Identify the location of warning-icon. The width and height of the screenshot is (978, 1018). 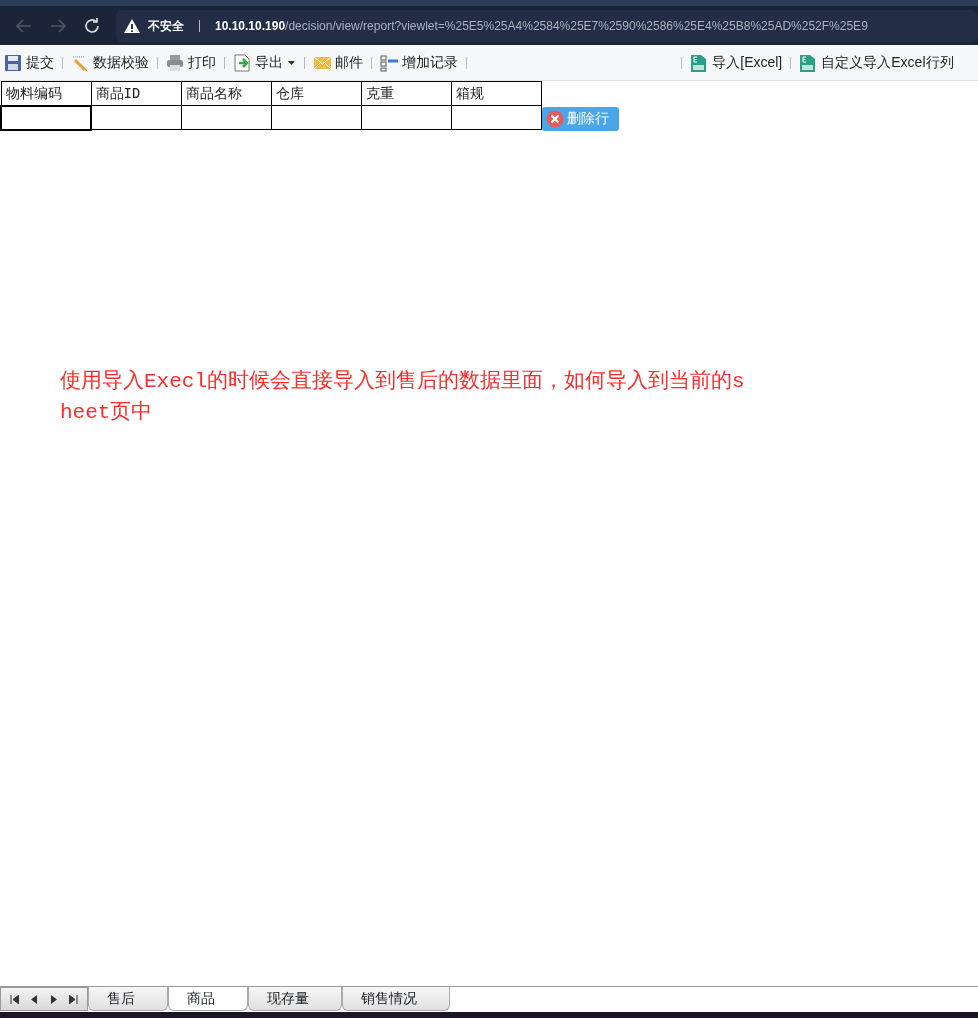
(132, 25).